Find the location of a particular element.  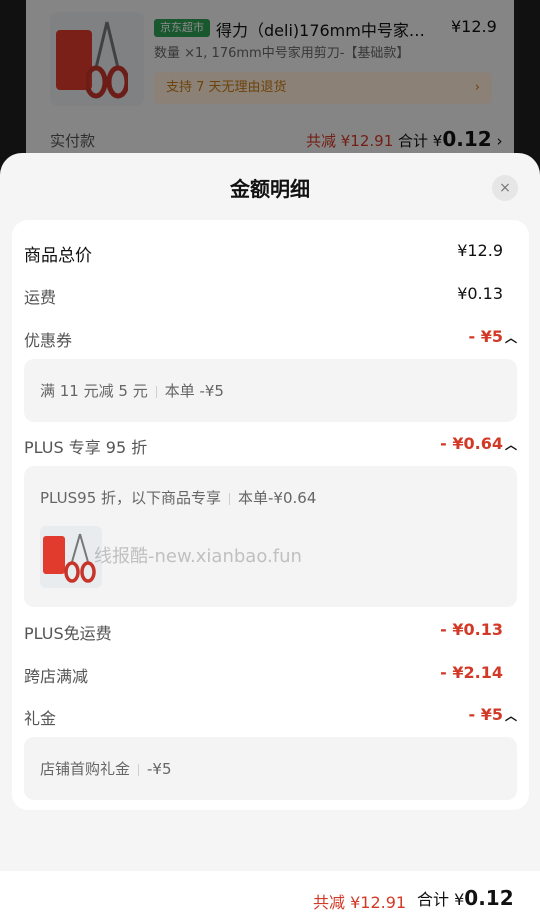

plus95-label: PLUS 专享 95 折 is located at coordinates (86, 447).